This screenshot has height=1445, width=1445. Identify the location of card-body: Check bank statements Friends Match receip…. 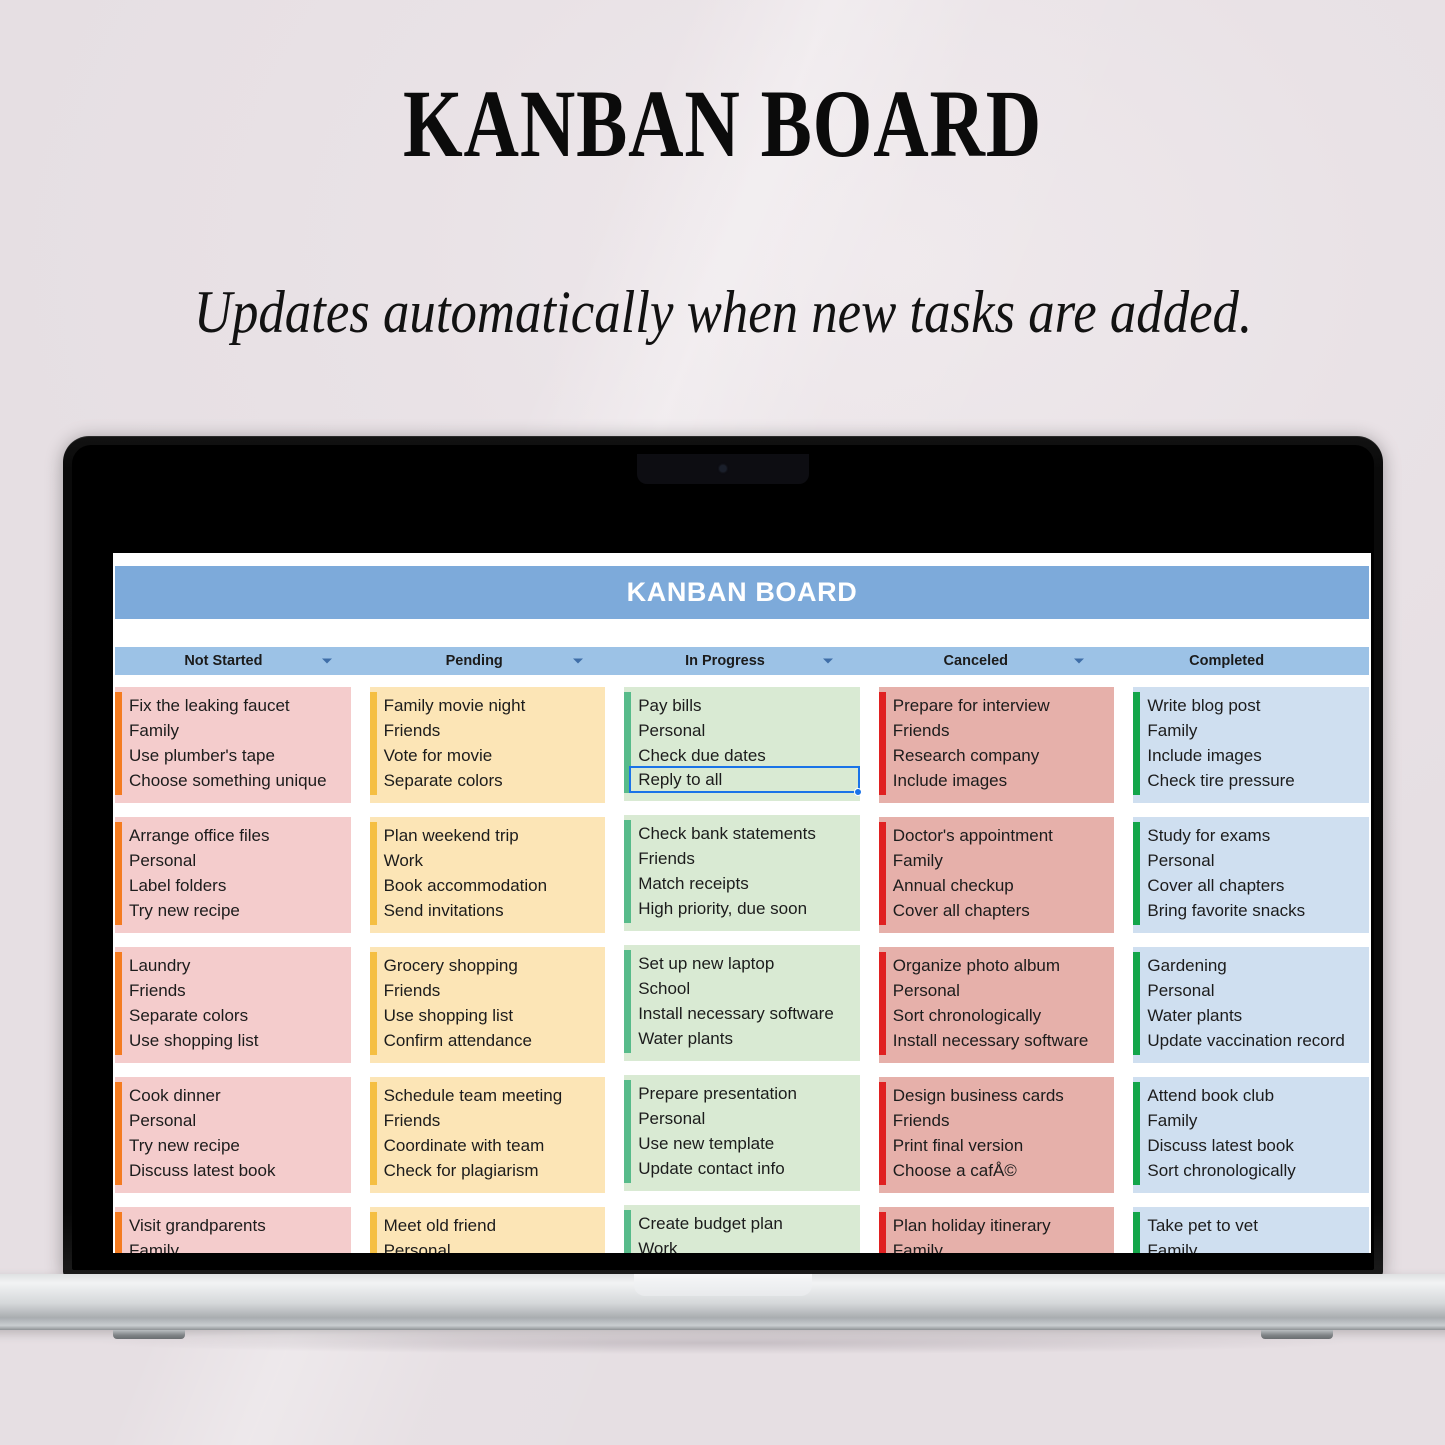
(745, 871).